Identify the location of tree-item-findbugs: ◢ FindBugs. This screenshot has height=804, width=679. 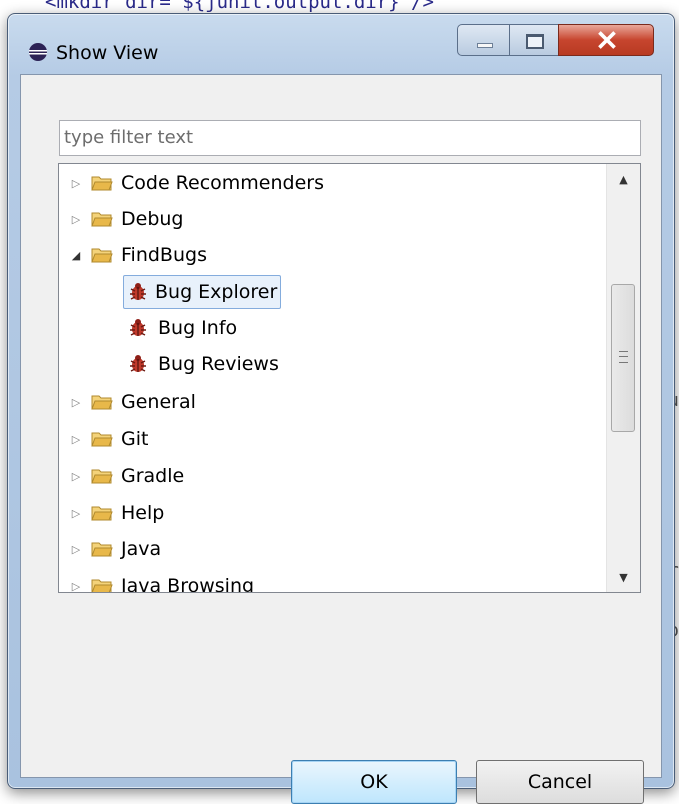
(139, 255).